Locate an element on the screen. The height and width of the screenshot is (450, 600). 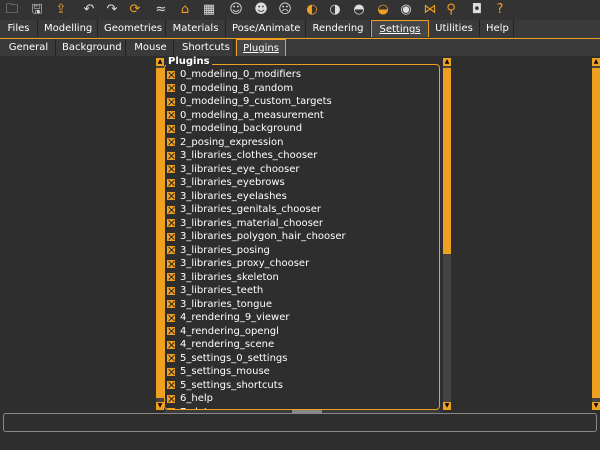
plugin-row: 0_modeling_9_custom_targets is located at coordinates (302, 102).